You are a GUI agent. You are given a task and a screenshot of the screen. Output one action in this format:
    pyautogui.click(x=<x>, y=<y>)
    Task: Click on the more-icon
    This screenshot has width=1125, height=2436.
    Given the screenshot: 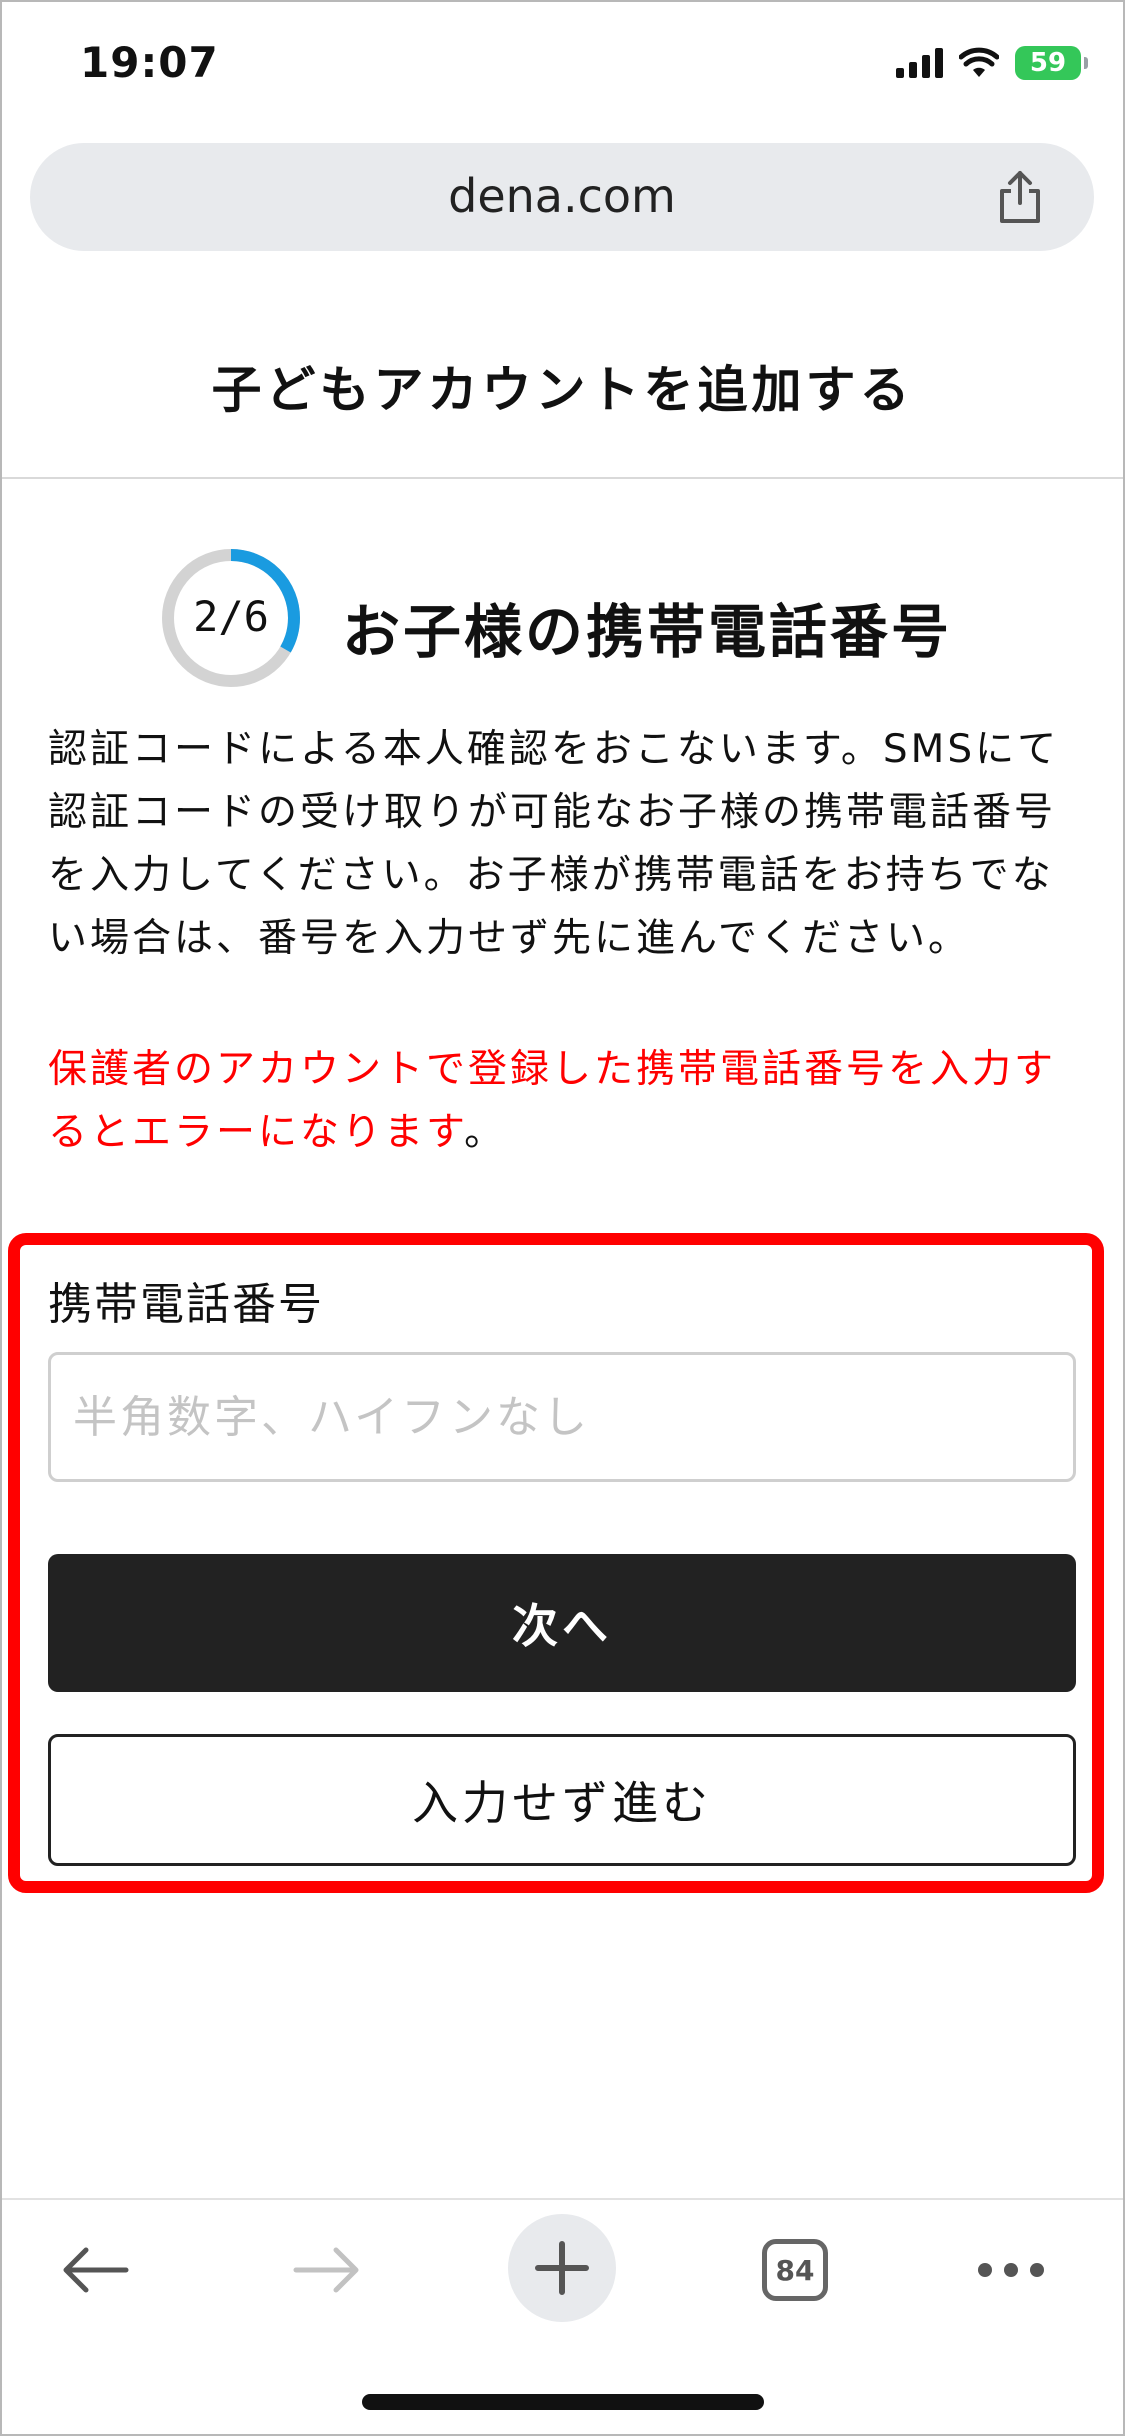 What is the action you would take?
    pyautogui.click(x=1011, y=2270)
    